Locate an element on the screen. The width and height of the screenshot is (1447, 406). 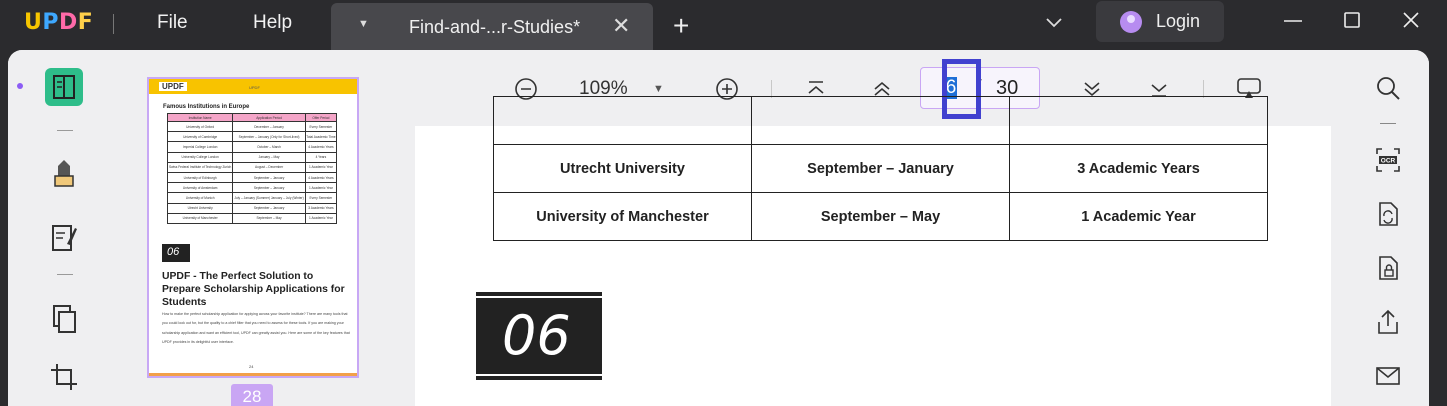
ocr-icon: OCR is located at coordinates (1388, 160).